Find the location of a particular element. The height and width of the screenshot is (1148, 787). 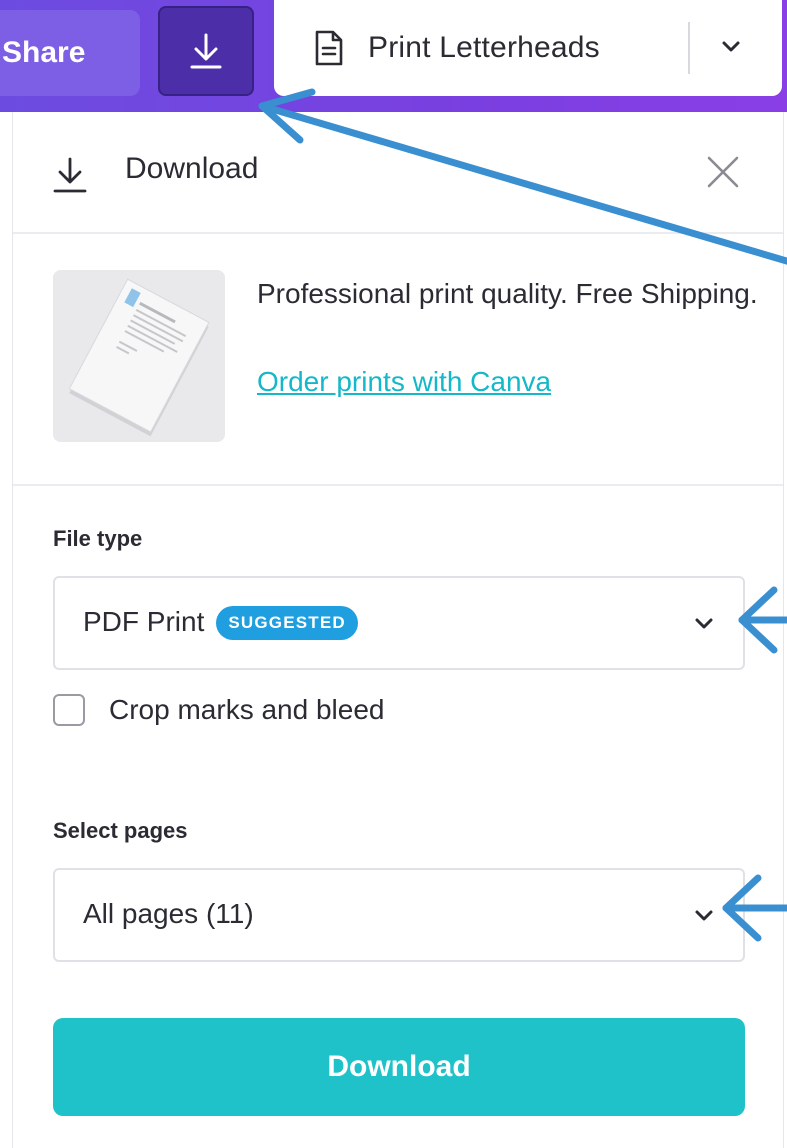

crop-marks-checkbox is located at coordinates (69, 710).